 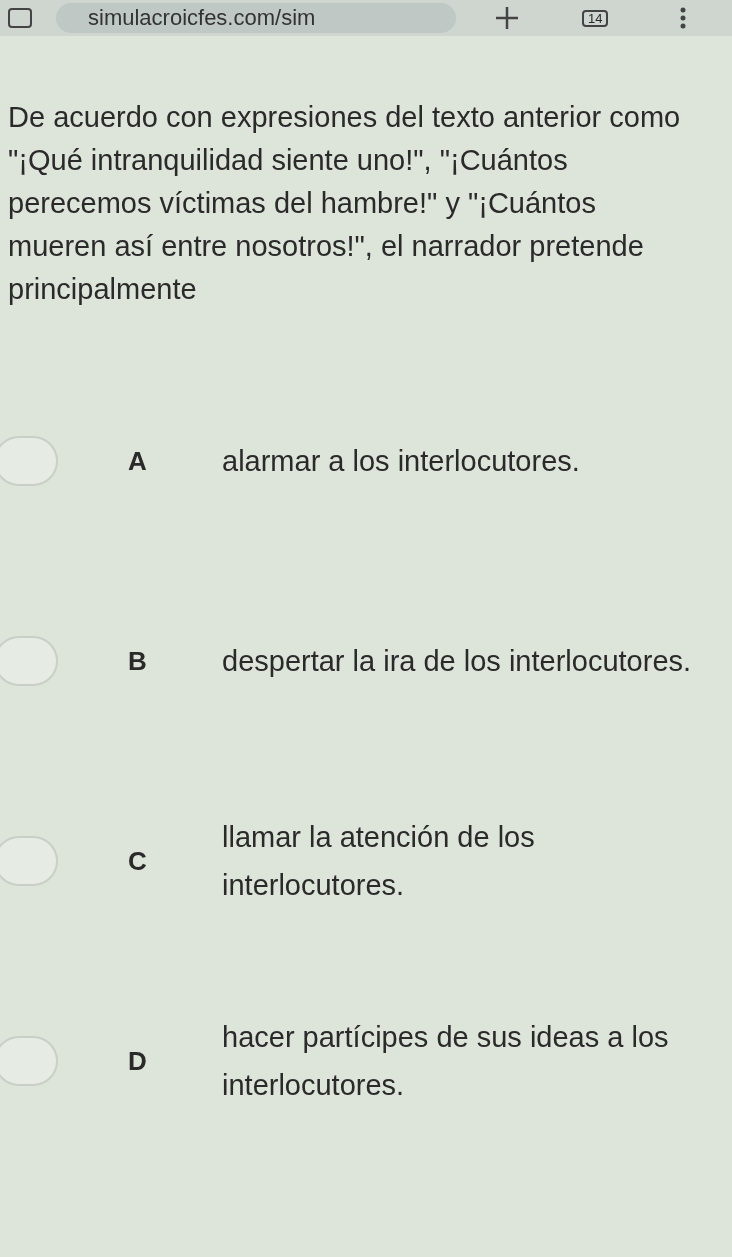 I want to click on new-tab-icon, so click(x=507, y=18).